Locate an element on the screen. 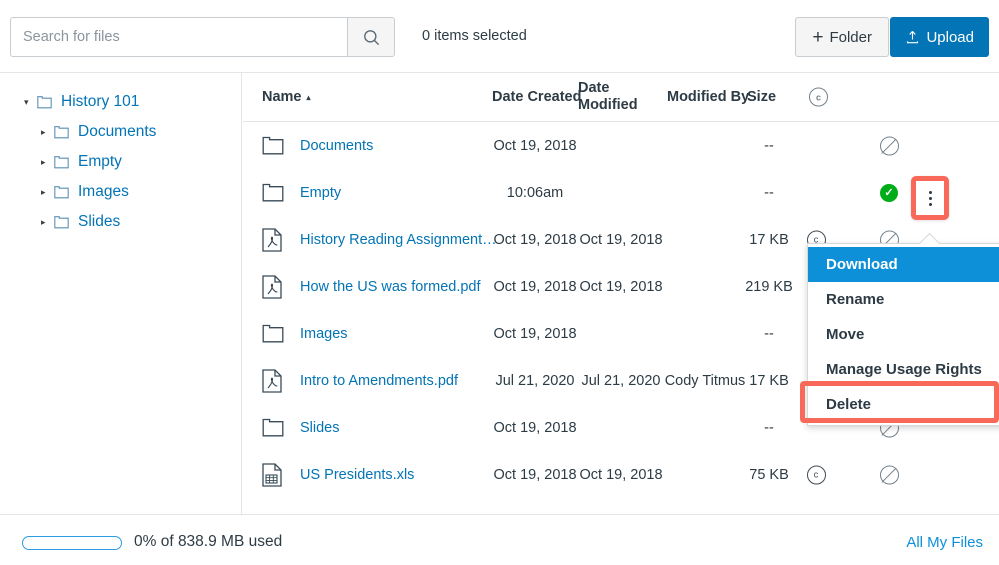 This screenshot has height=565, width=999. sidebar-item-slides: ▸ Slides is located at coordinates (120, 222).